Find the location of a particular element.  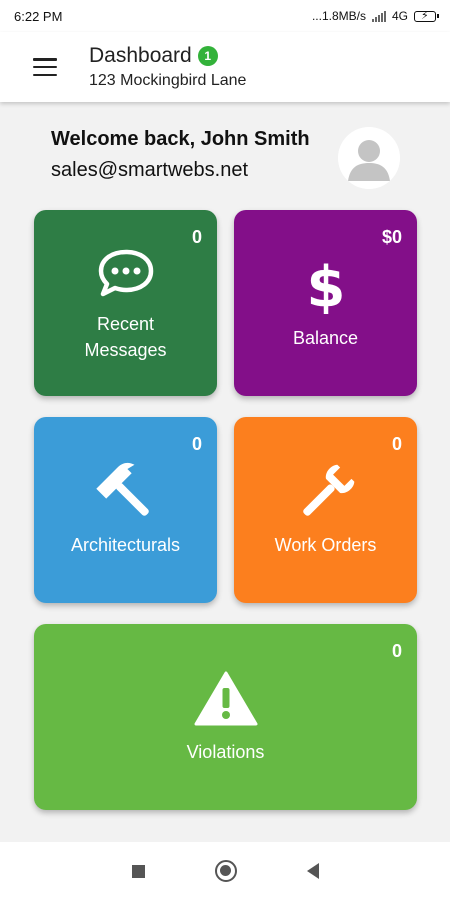

warning-triangle-icon is located at coordinates (225, 698).